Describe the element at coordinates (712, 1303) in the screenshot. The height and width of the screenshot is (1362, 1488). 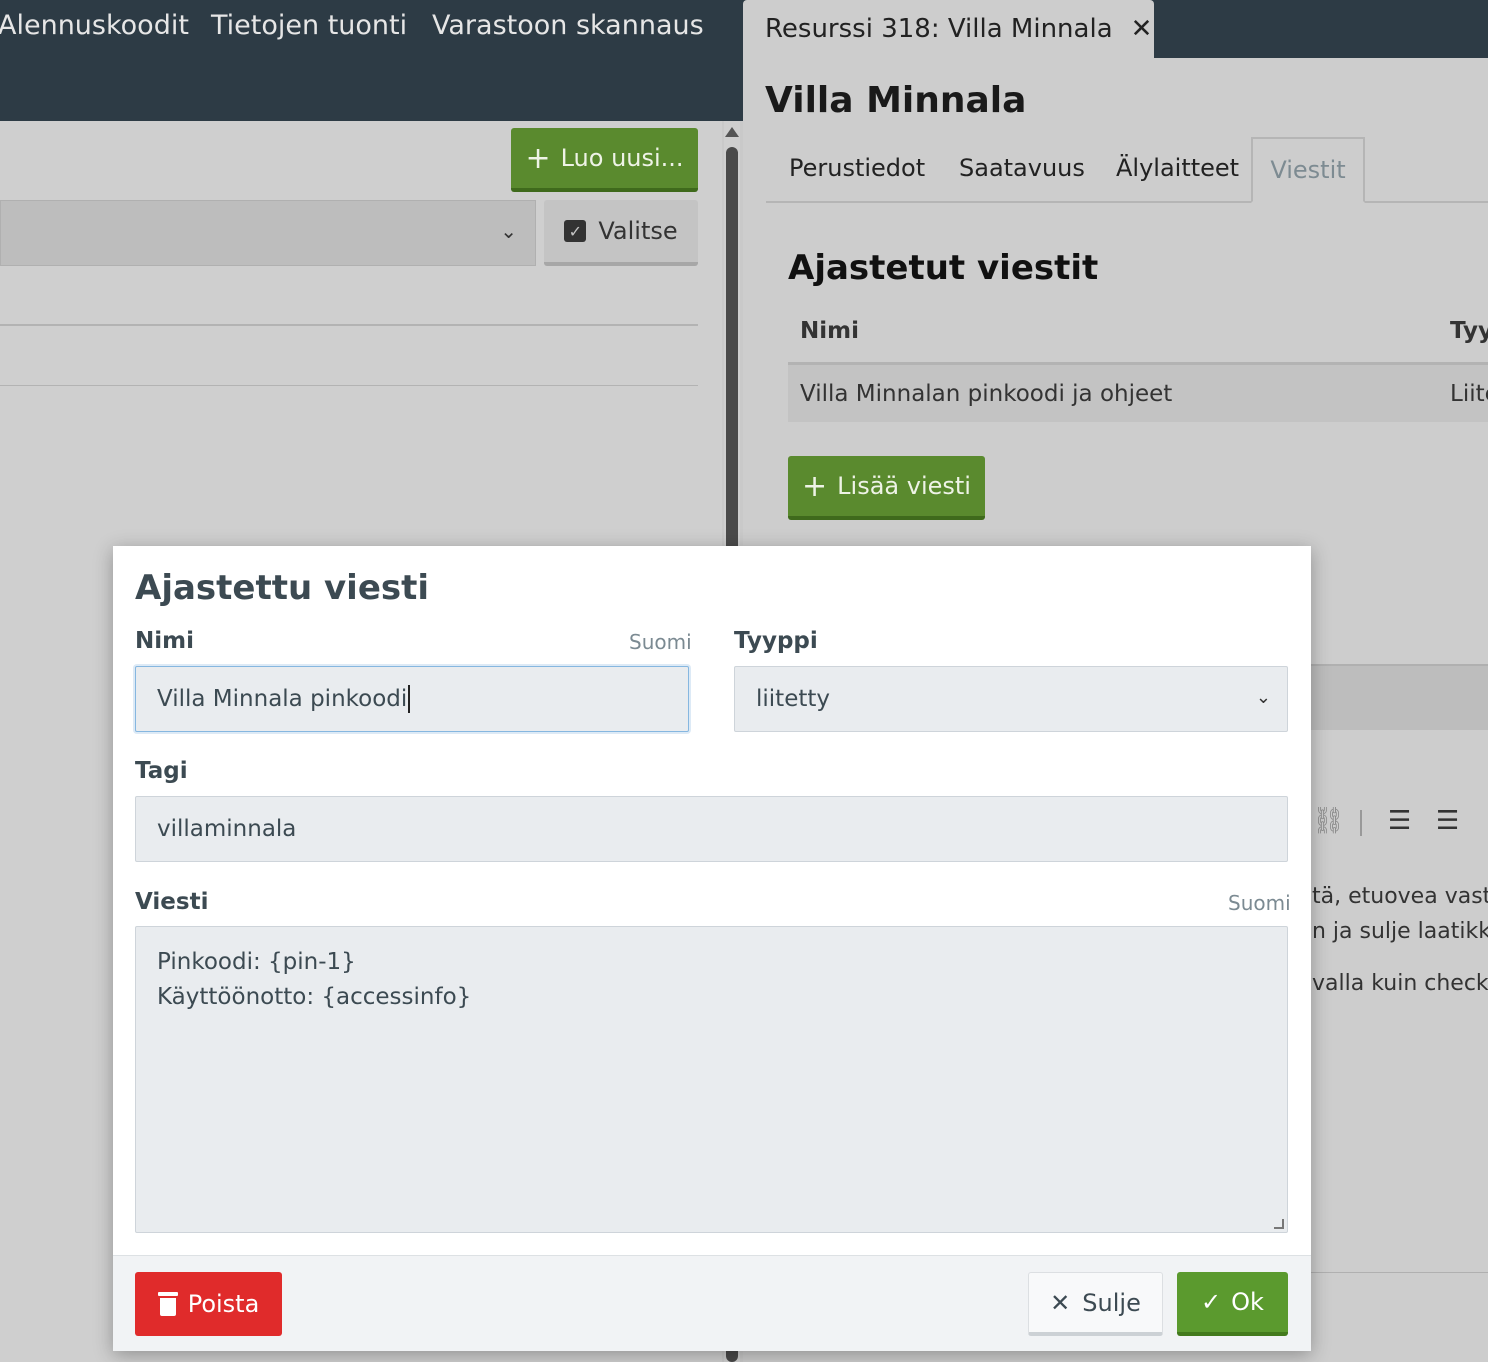
I see `modal-footer: Poista ✕ Sulje ✓ Ok` at that location.